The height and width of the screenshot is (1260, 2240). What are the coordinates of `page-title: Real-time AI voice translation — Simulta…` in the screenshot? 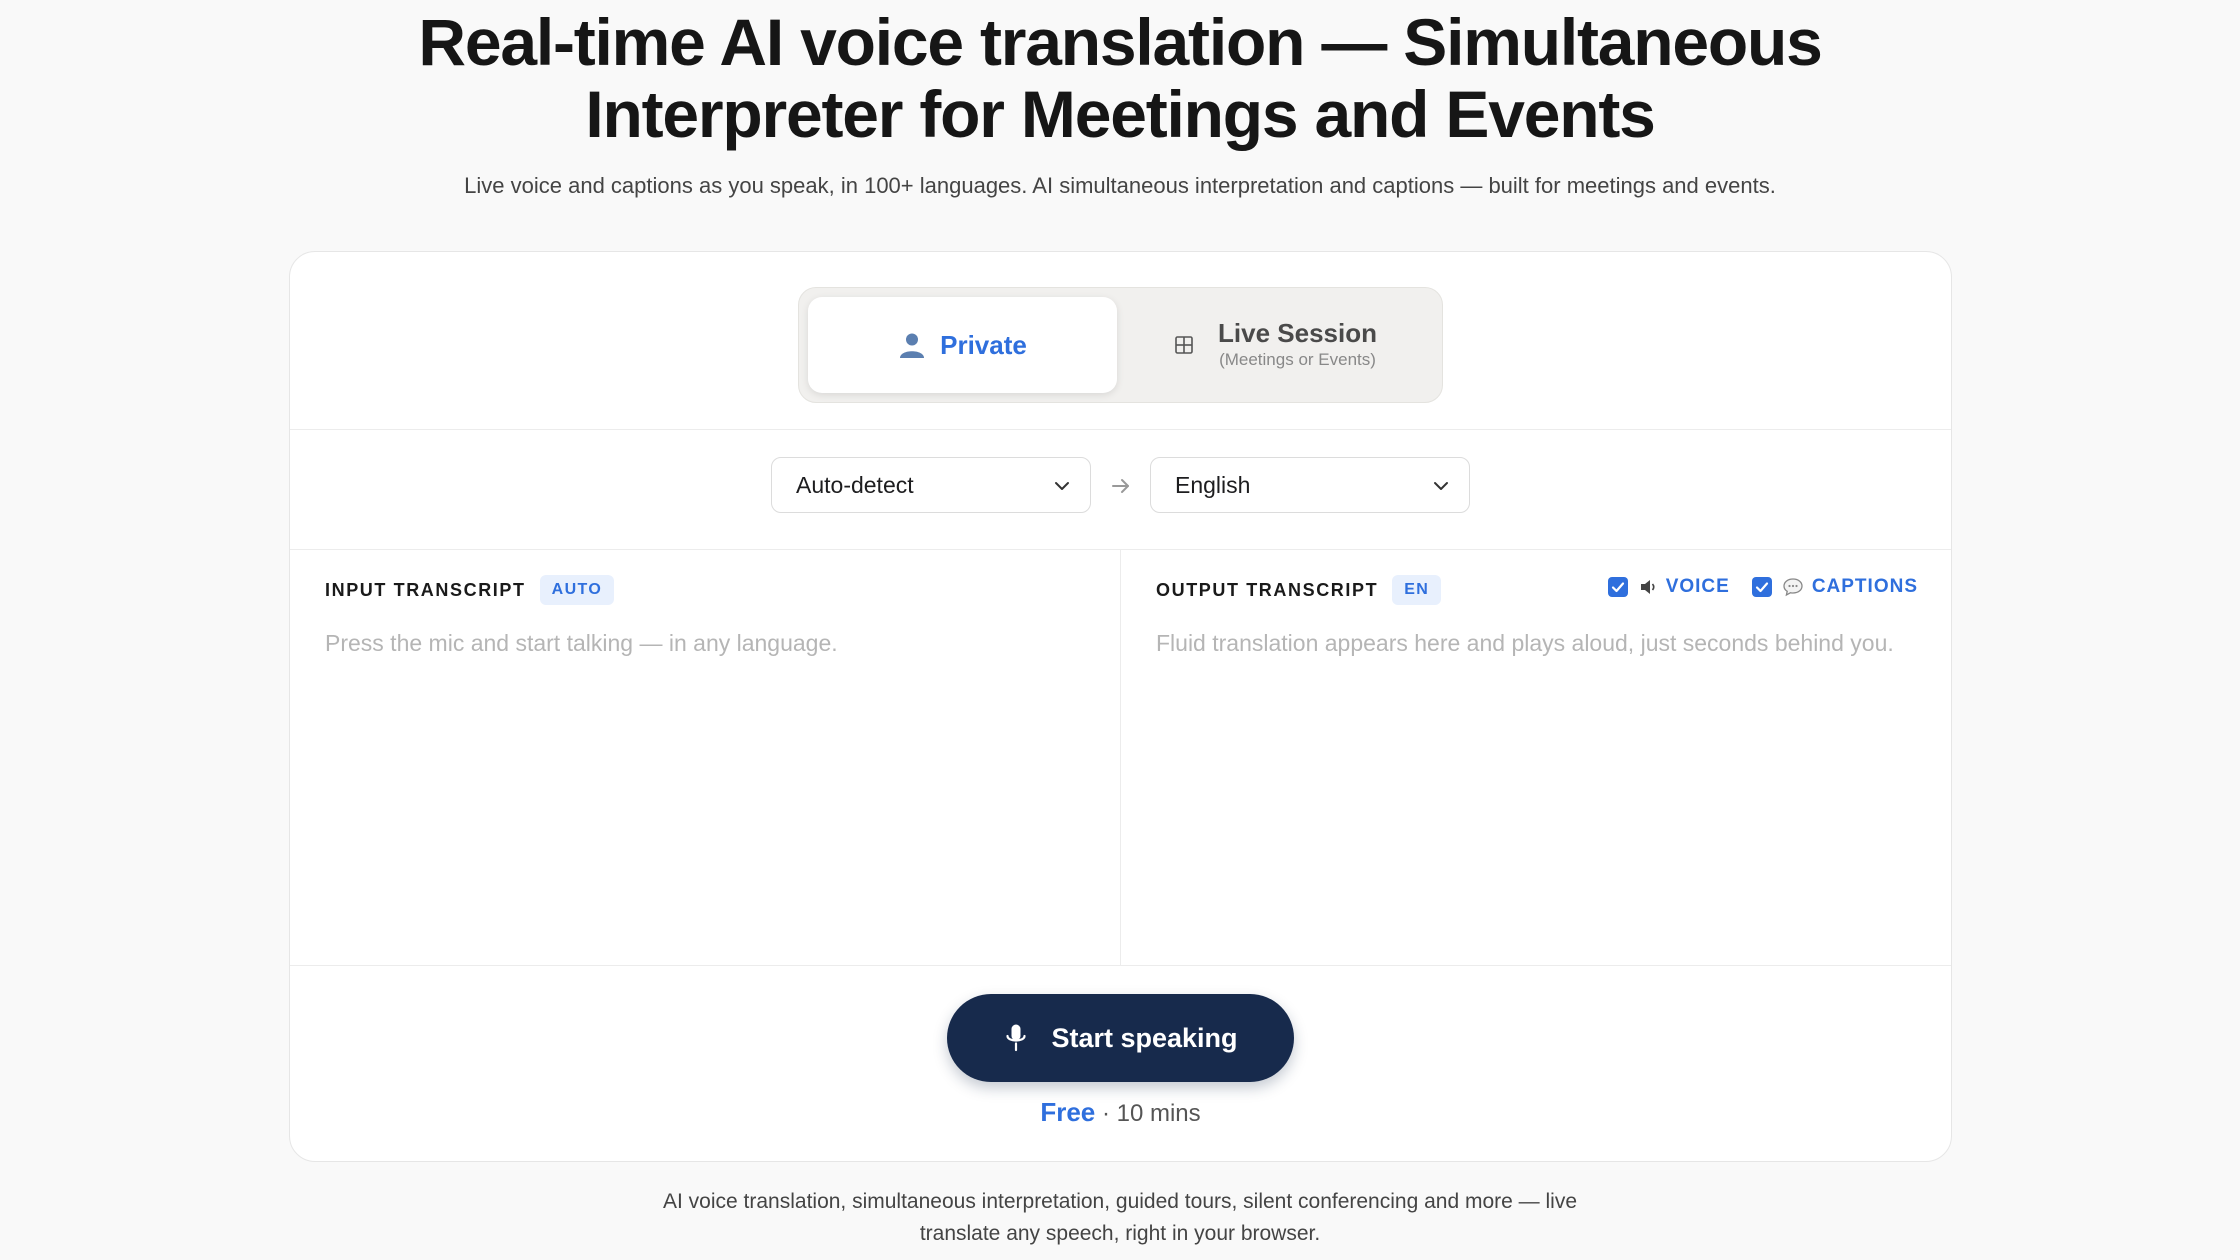 It's located at (1120, 78).